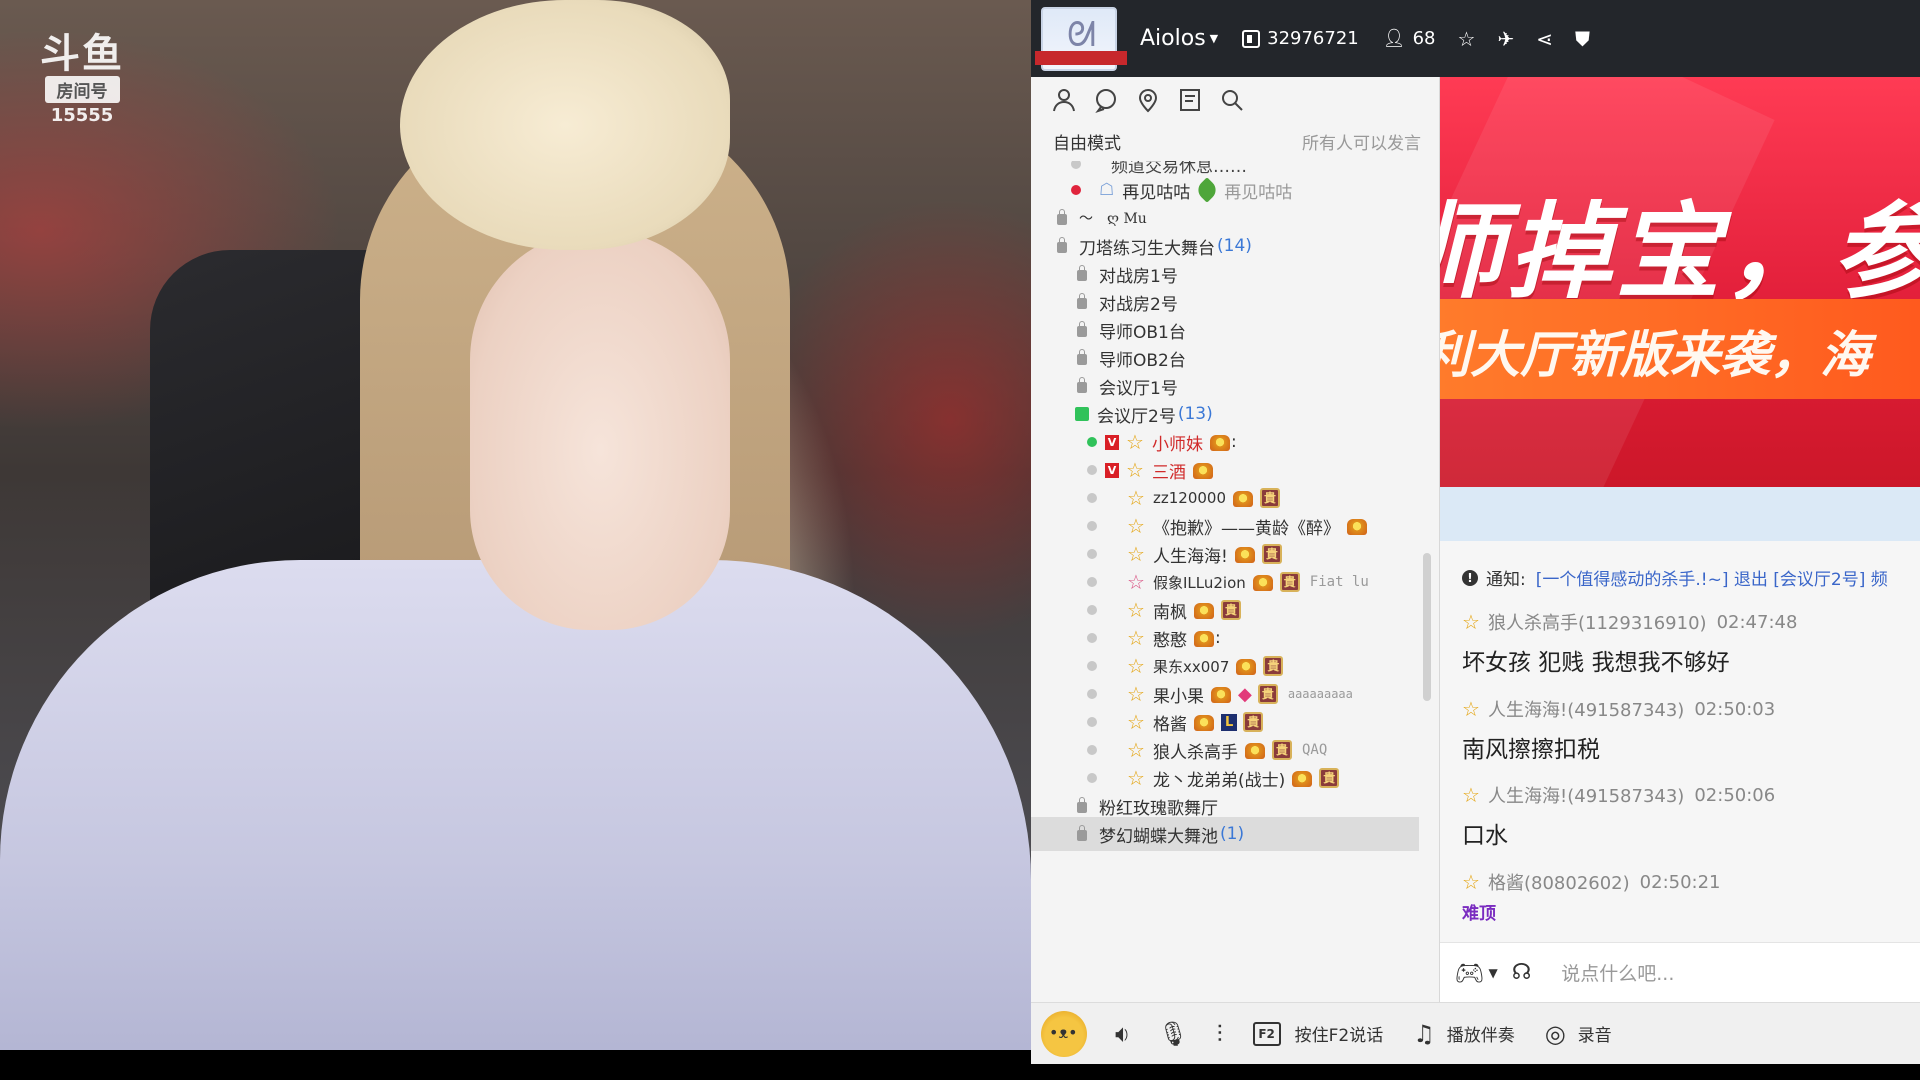  I want to click on channel-toolbar, so click(1235, 100).